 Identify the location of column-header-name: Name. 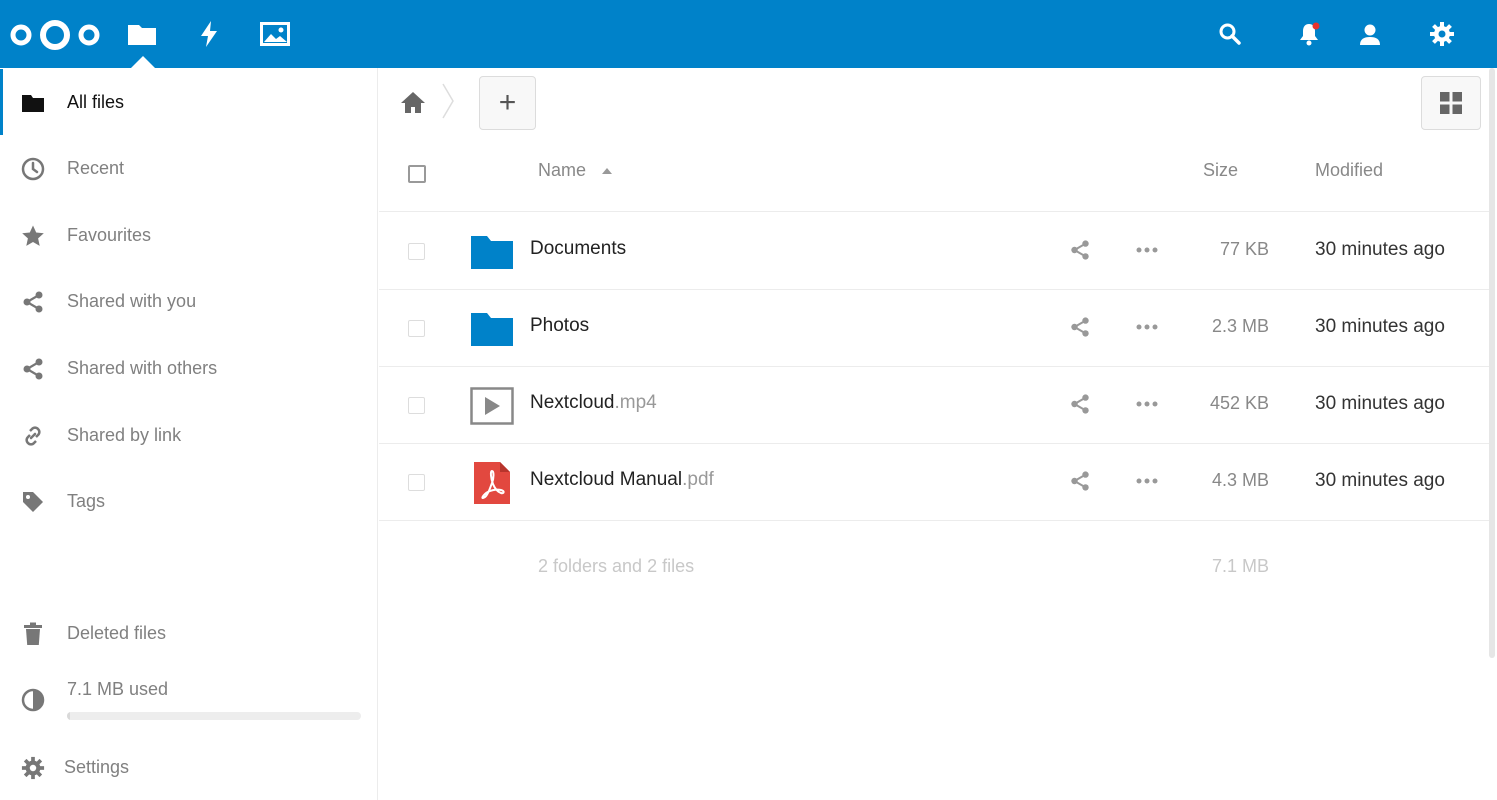
(575, 170).